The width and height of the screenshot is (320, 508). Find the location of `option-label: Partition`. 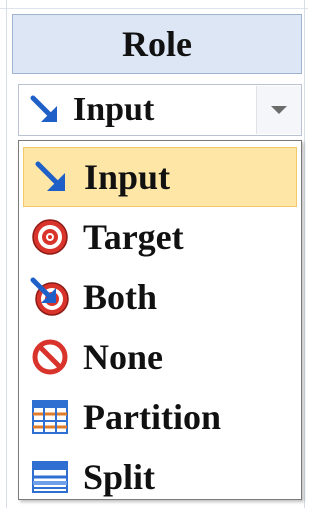

option-label: Partition is located at coordinates (152, 417).